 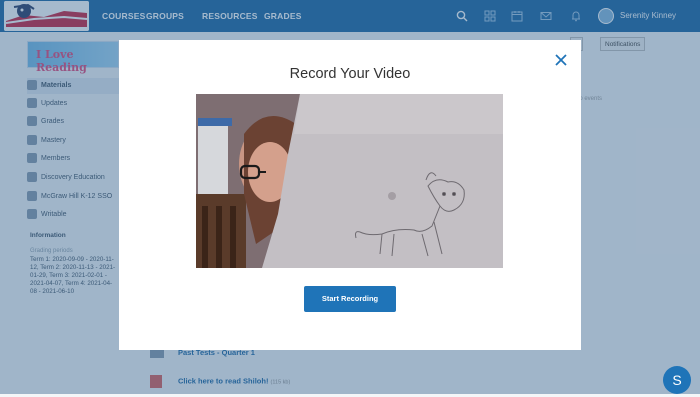 What do you see at coordinates (561, 60) in the screenshot?
I see `close-icon` at bounding box center [561, 60].